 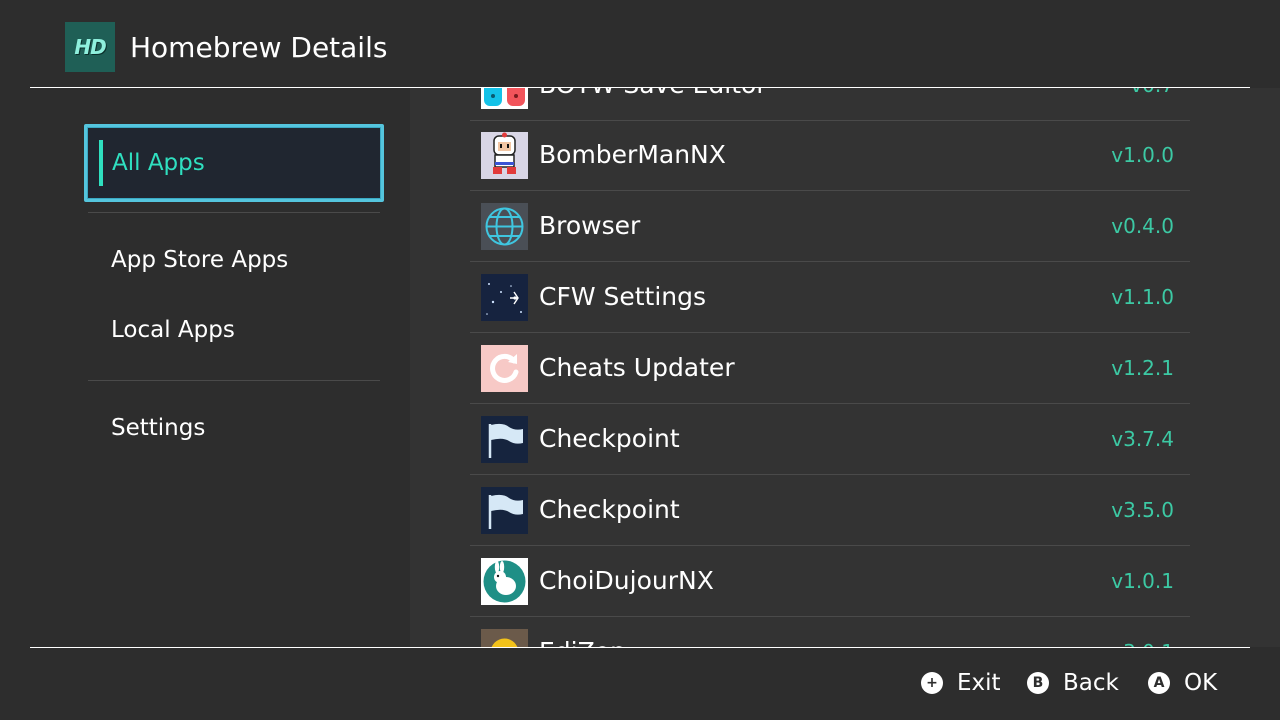 I want to click on app-name: BOTW Save Editor, so click(x=653, y=95).